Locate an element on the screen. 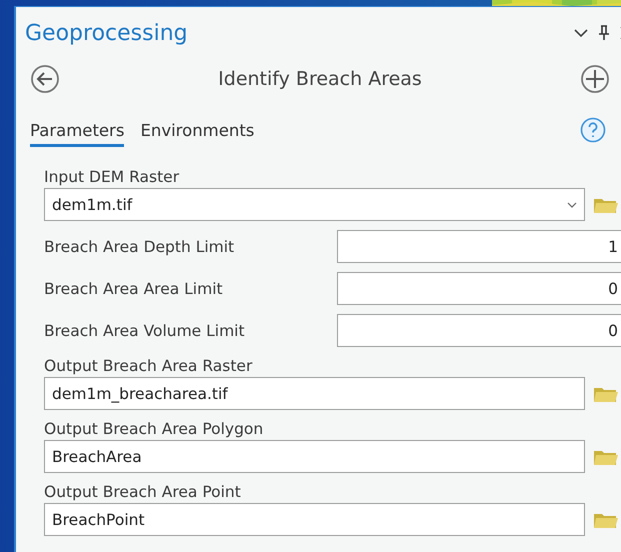 Image resolution: width=621 pixels, height=552 pixels. parameter-label: Breach Area Area Limit is located at coordinates (134, 289).